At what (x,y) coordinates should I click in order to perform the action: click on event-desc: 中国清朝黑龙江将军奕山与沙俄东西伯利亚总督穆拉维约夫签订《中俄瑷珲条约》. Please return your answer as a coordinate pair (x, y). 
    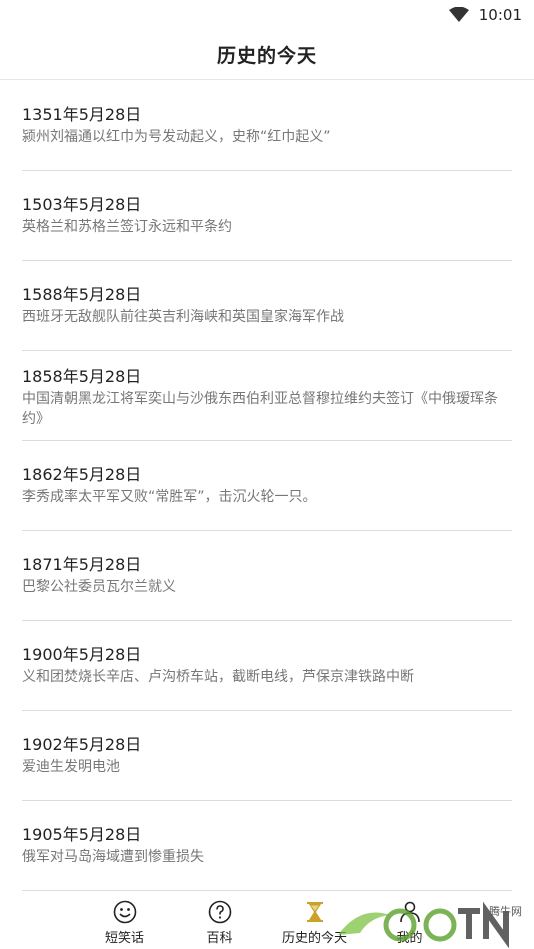
    Looking at the image, I should click on (260, 409).